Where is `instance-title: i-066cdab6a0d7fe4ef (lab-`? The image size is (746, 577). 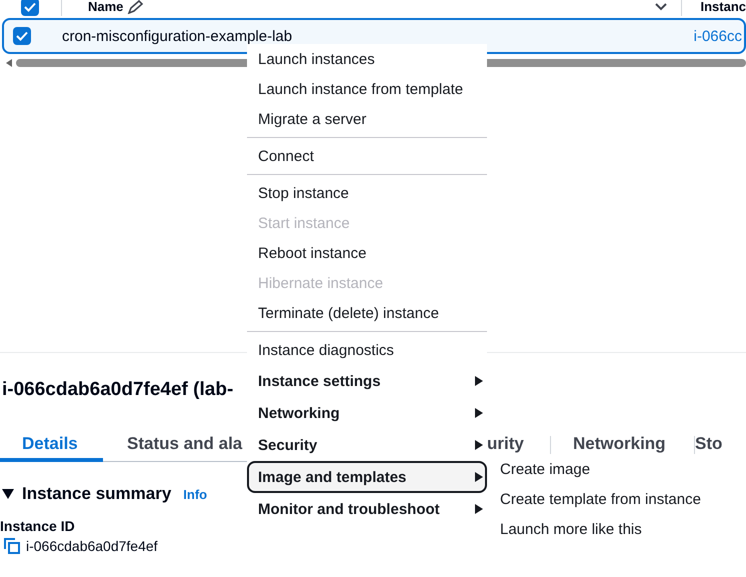
instance-title: i-066cdab6a0d7fe4ef (lab- is located at coordinates (118, 390).